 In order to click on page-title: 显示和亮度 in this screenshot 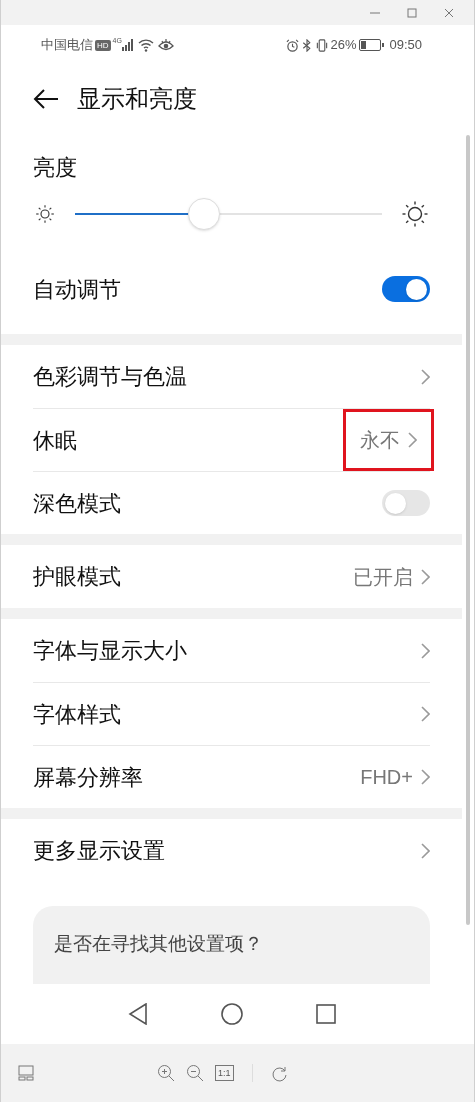, I will do `click(137, 99)`.